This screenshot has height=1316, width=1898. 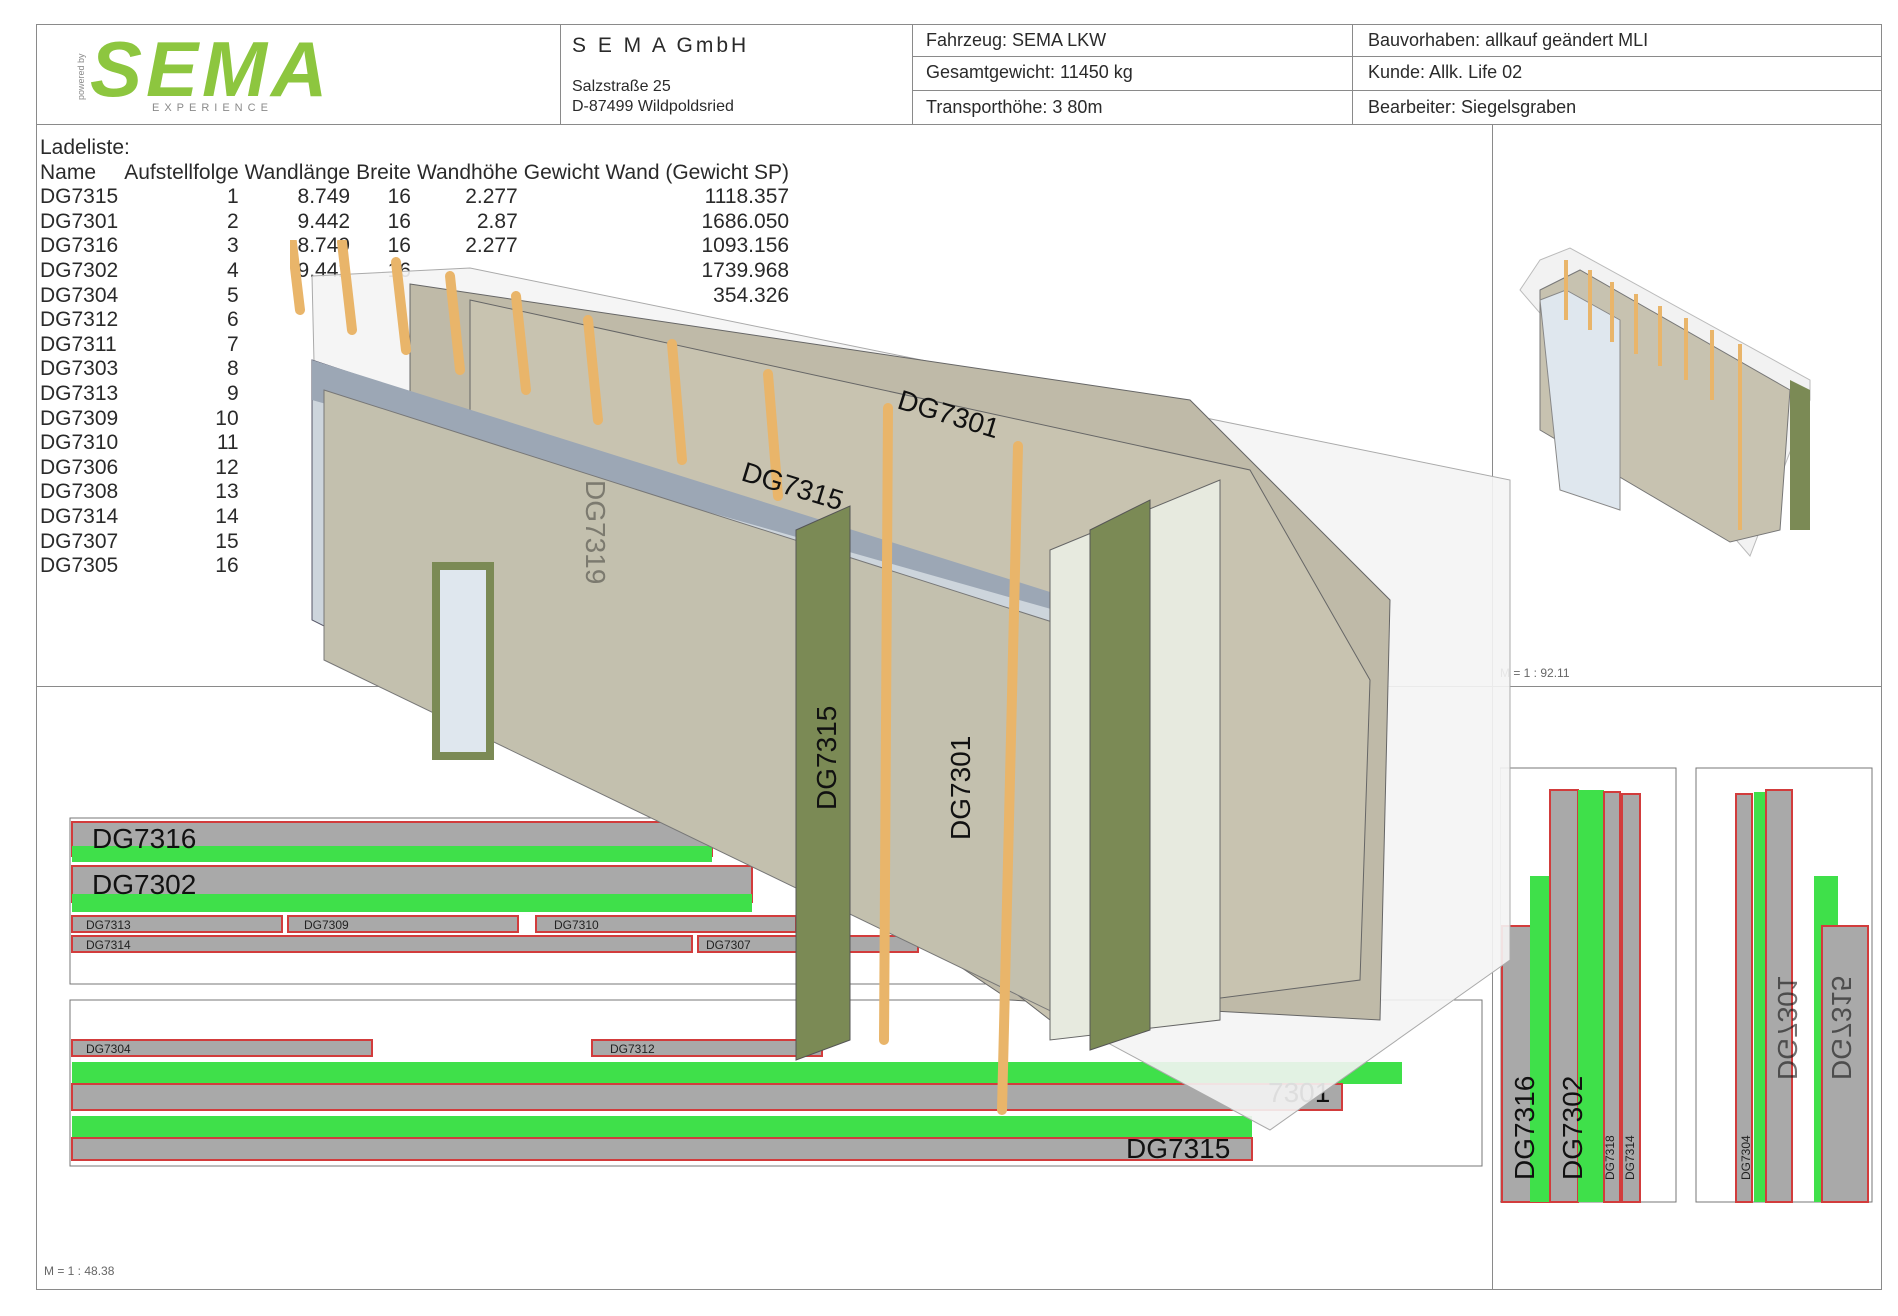 What do you see at coordinates (653, 106) in the screenshot?
I see `company-city: D-87499 Wildpoldsried` at bounding box center [653, 106].